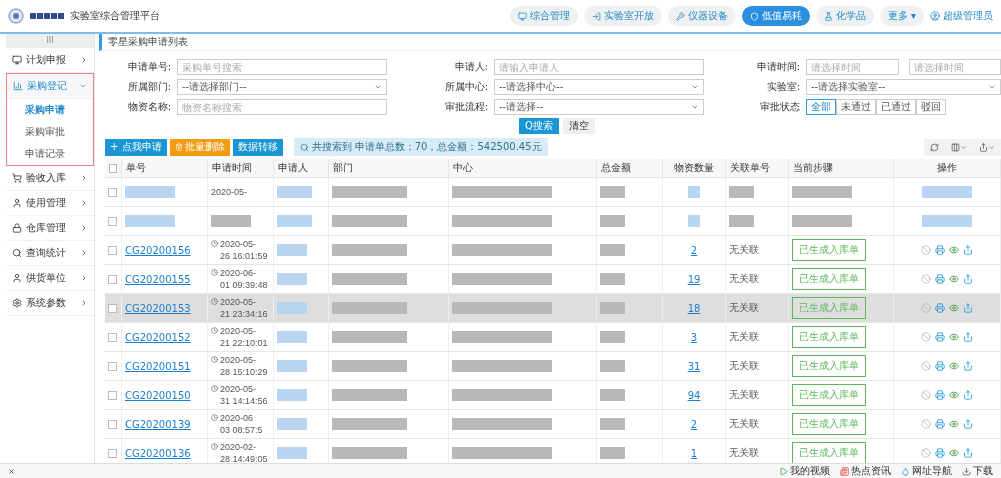  I want to click on select-field: --请选择部门--, so click(282, 87).